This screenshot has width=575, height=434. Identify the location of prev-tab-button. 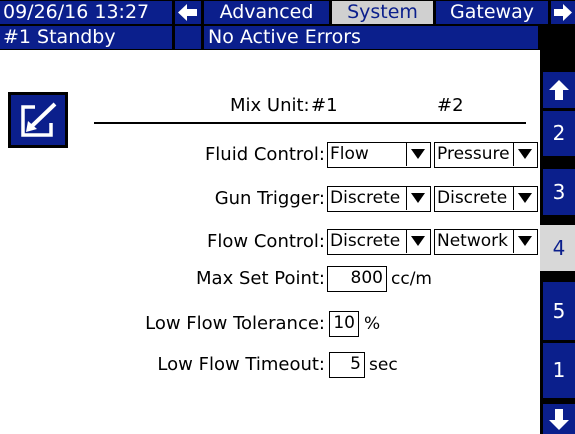
(188, 12).